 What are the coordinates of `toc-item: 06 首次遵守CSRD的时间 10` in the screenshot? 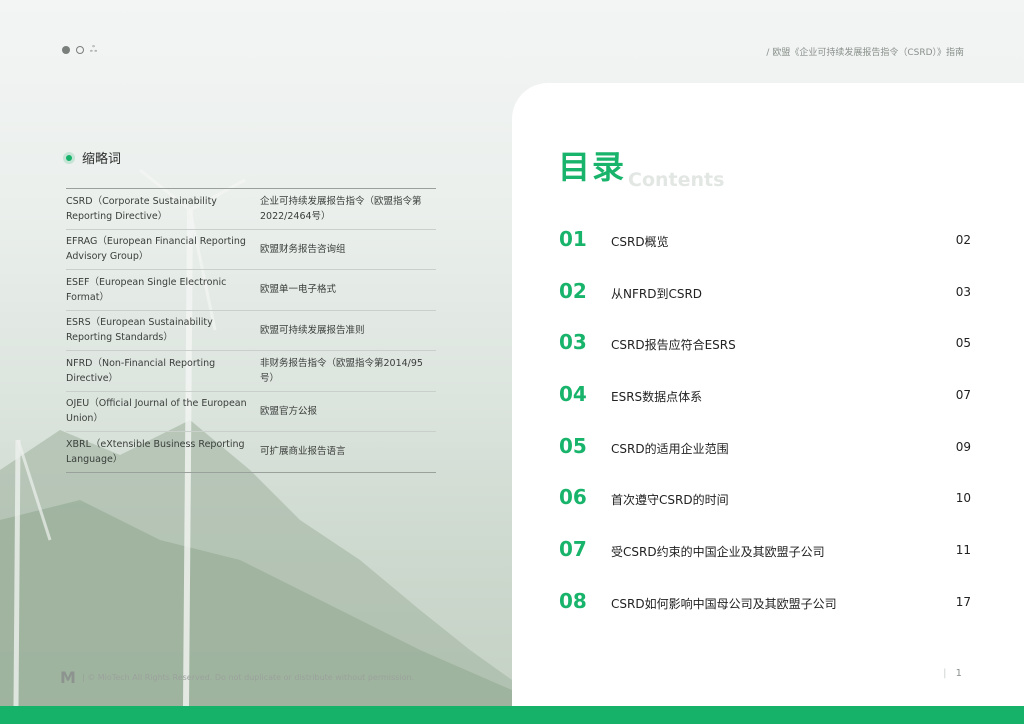 It's located at (765, 509).